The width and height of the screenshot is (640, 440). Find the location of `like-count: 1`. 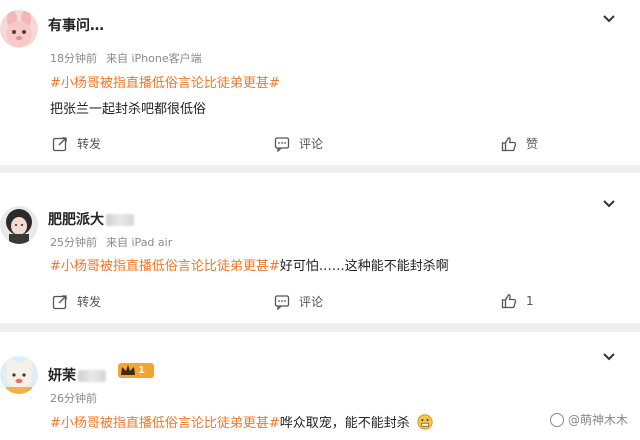

like-count: 1 is located at coordinates (530, 301).